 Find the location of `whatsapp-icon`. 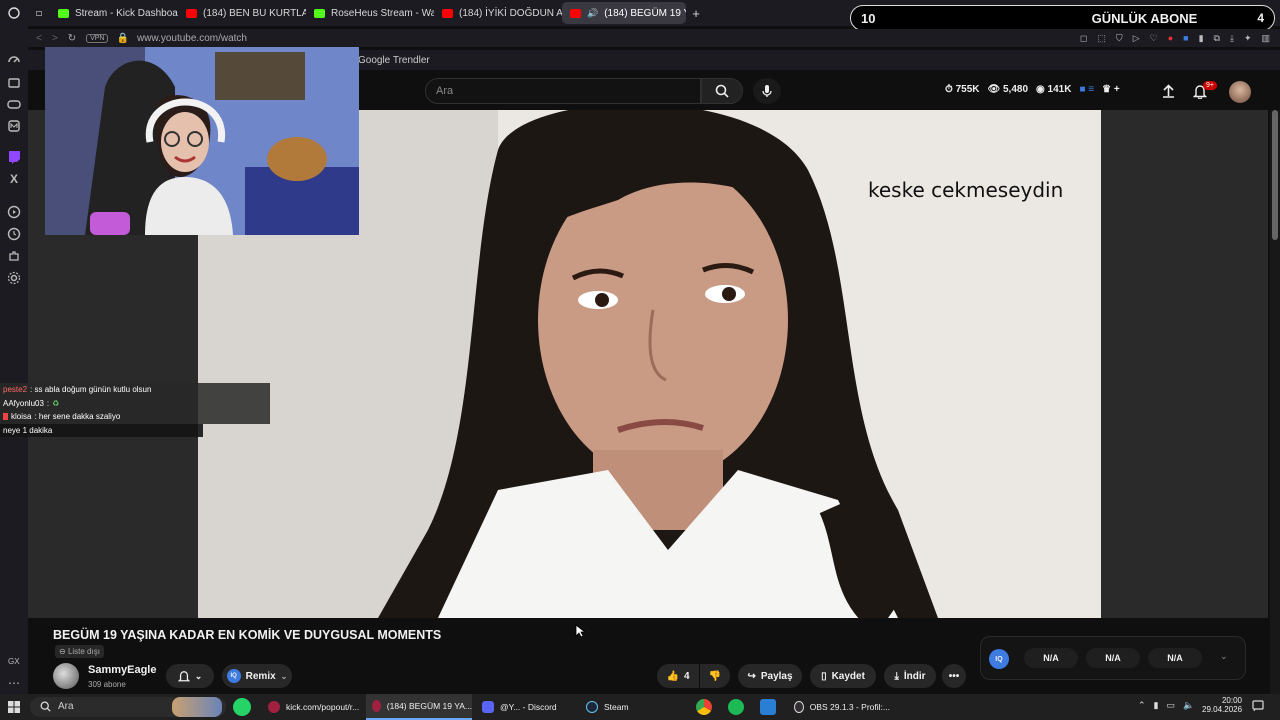

whatsapp-icon is located at coordinates (242, 707).